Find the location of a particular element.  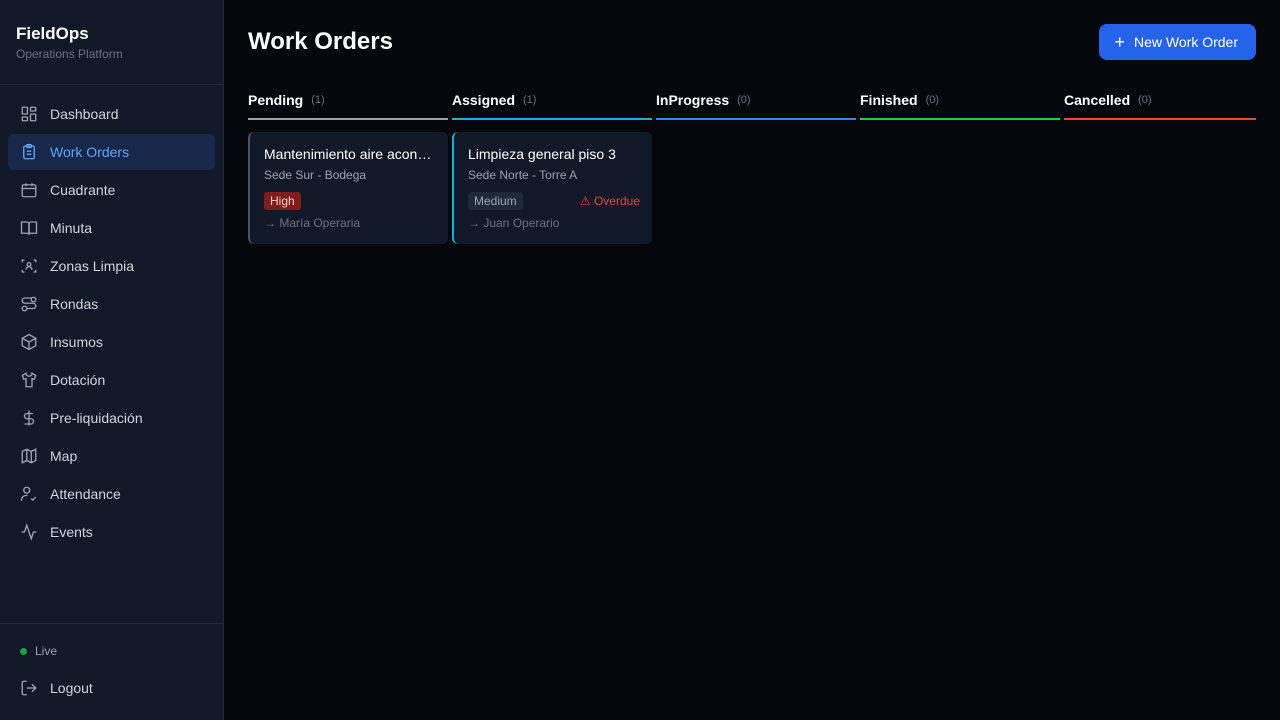

sidebar-item-work-orders: Work Orders is located at coordinates (111, 152).